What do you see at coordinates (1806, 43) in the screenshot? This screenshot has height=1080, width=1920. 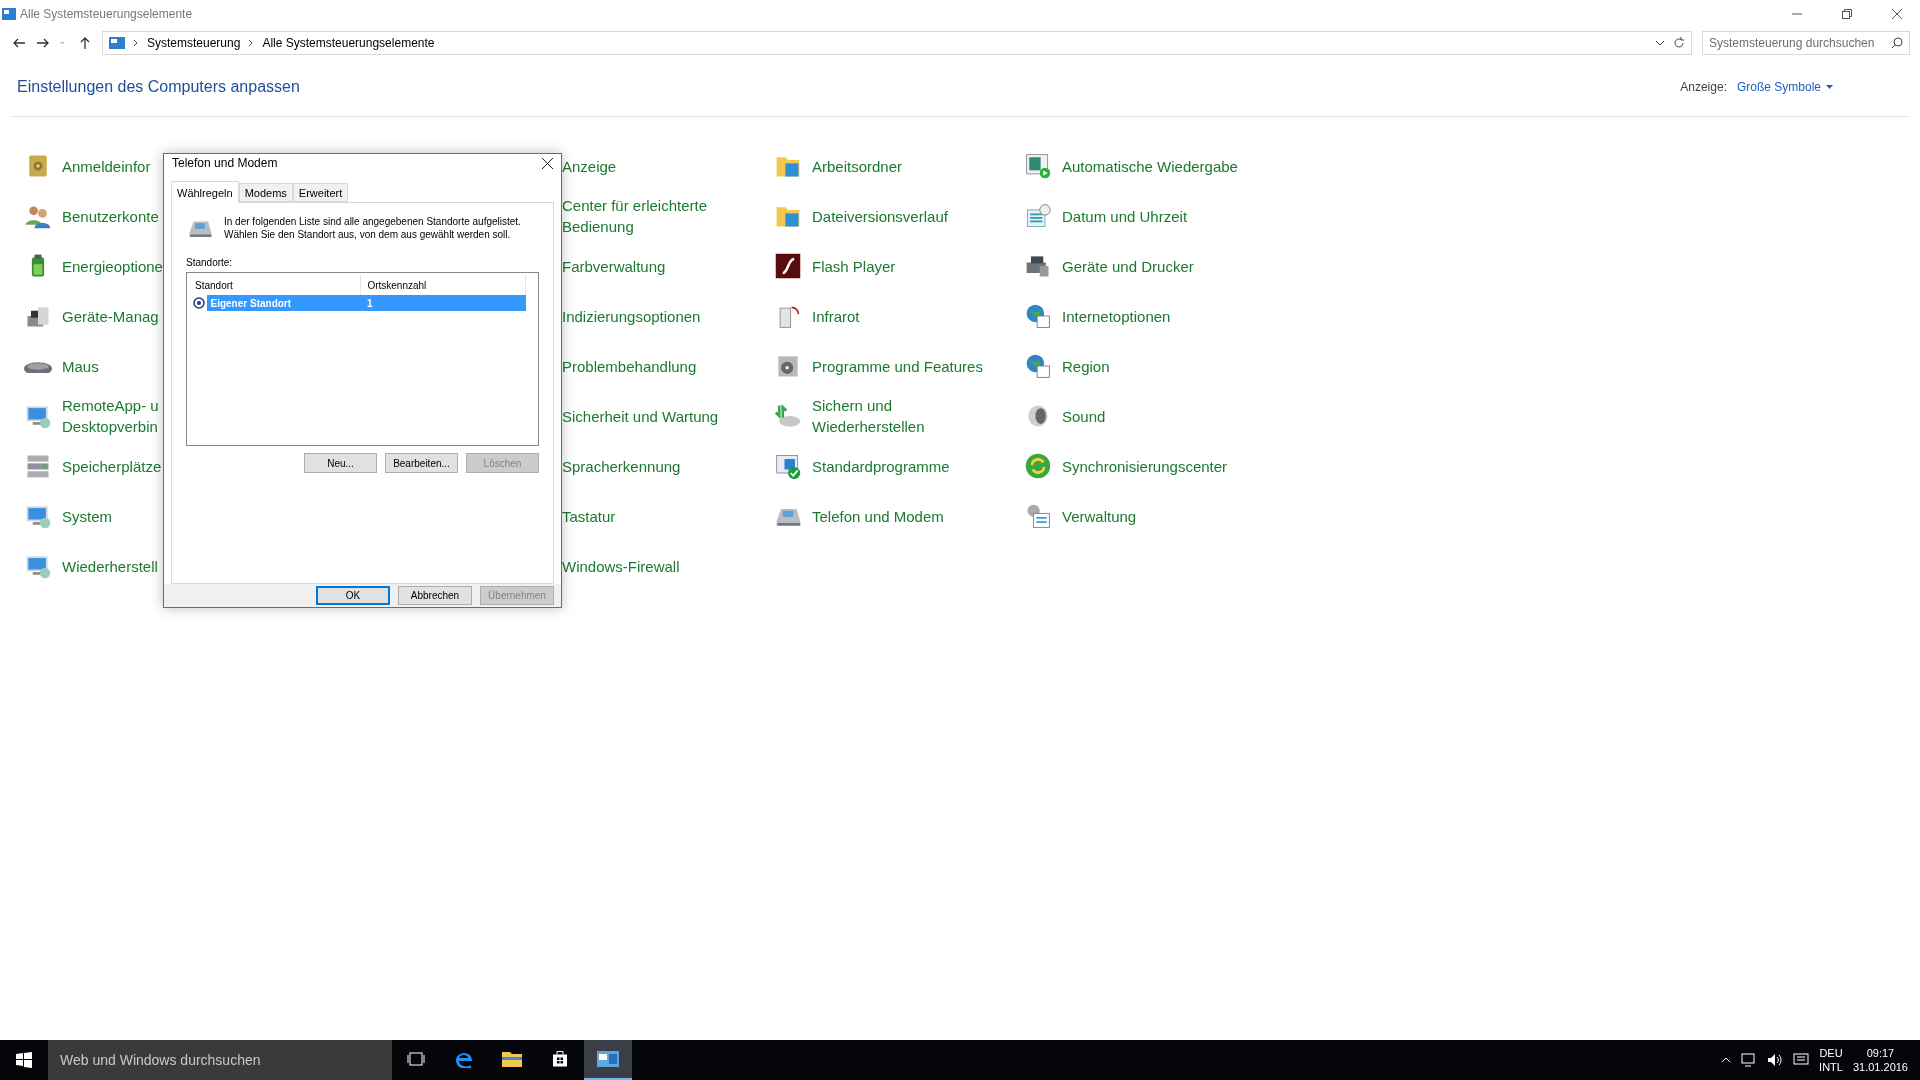 I see `search-field: Systemsteuerung durchsuchen` at bounding box center [1806, 43].